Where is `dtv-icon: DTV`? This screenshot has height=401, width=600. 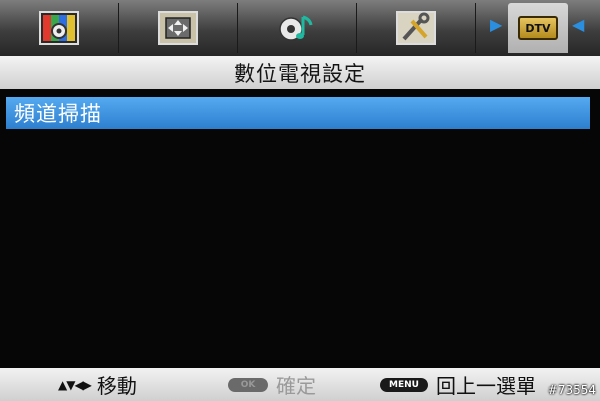 dtv-icon: DTV is located at coordinates (538, 28).